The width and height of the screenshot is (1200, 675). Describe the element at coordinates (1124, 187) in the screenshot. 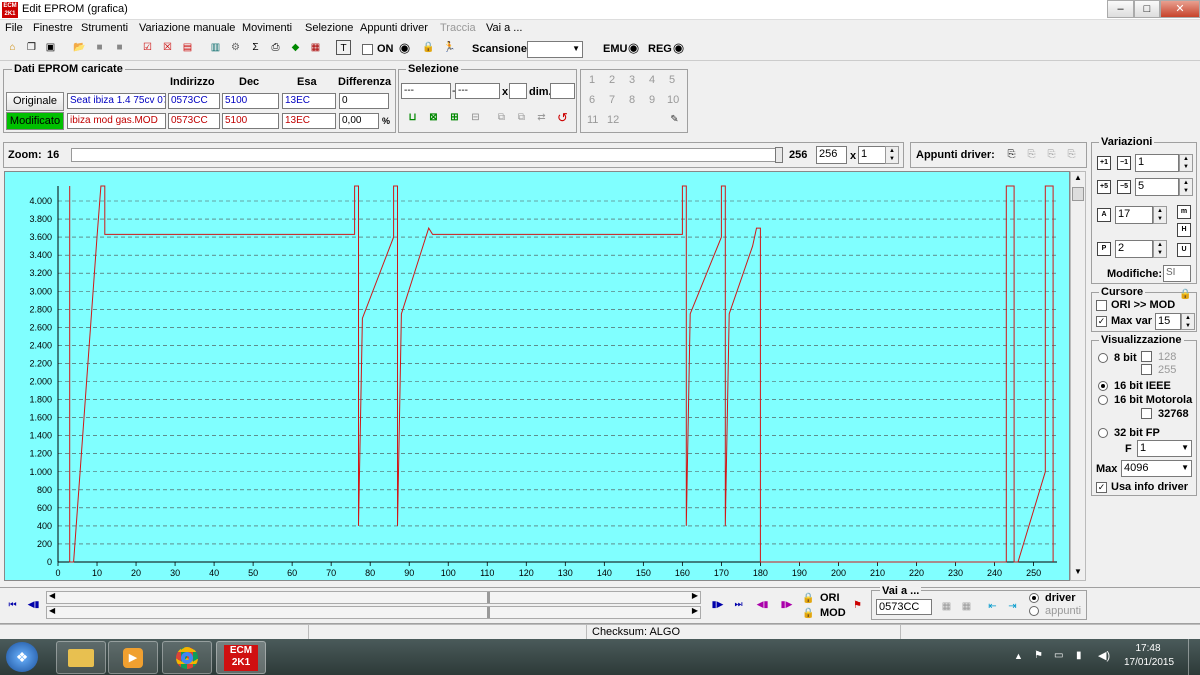

I see `decrement-5-icon: −5` at that location.